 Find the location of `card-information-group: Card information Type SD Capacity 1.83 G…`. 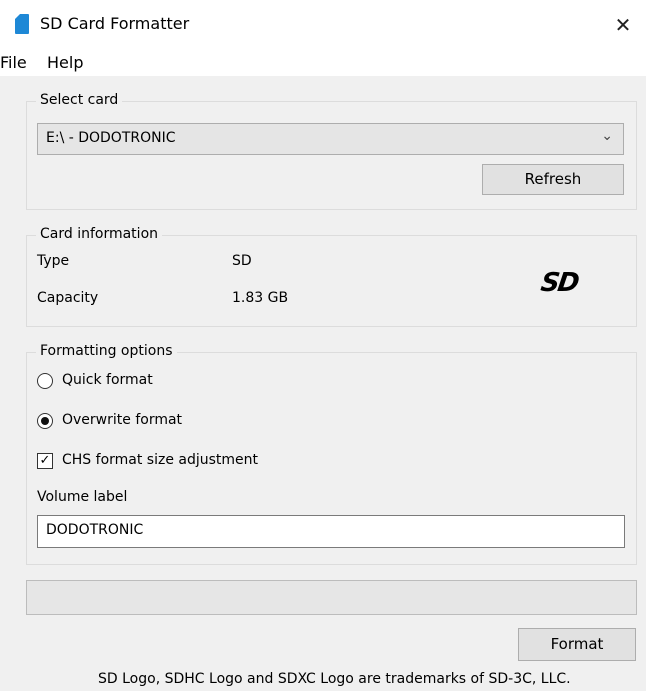

card-information-group: Card information Type SD Capacity 1.83 G… is located at coordinates (331, 276).